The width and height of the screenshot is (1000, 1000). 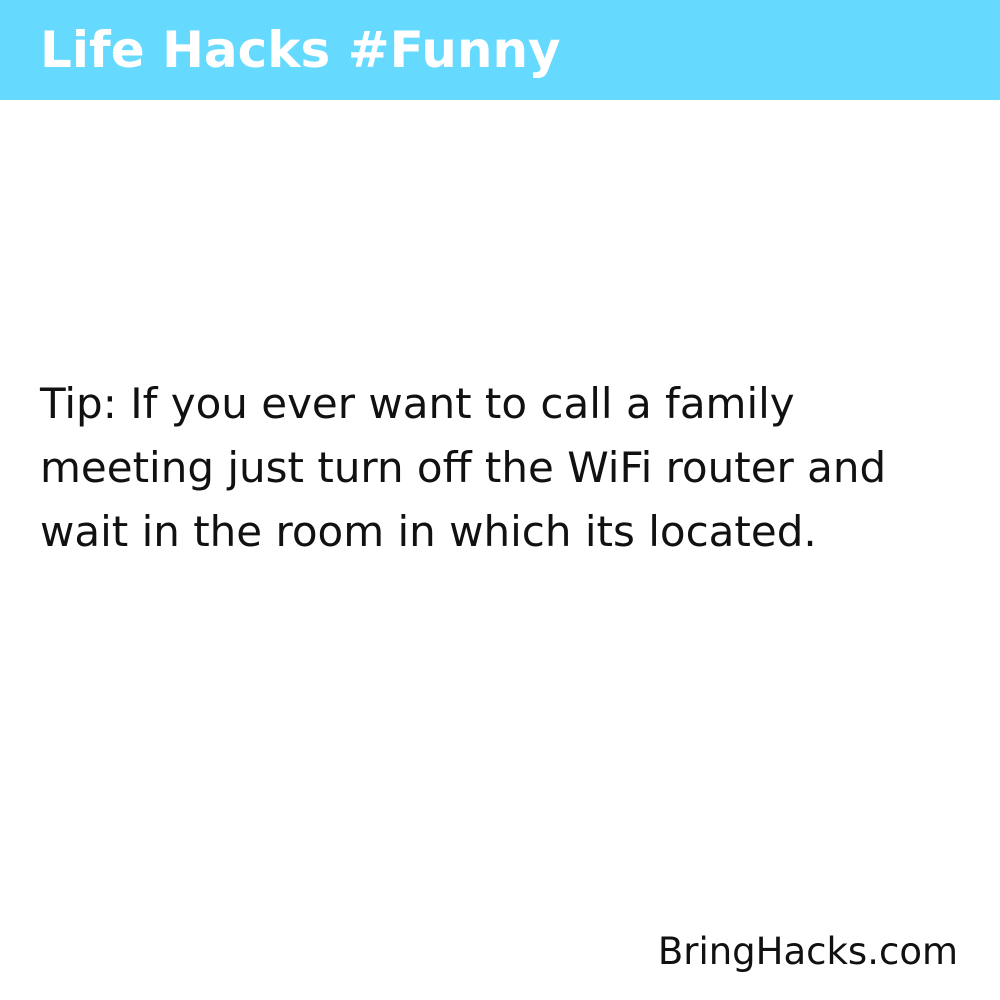 What do you see at coordinates (300, 50) in the screenshot?
I see `page-title: Life Hacks #Funny` at bounding box center [300, 50].